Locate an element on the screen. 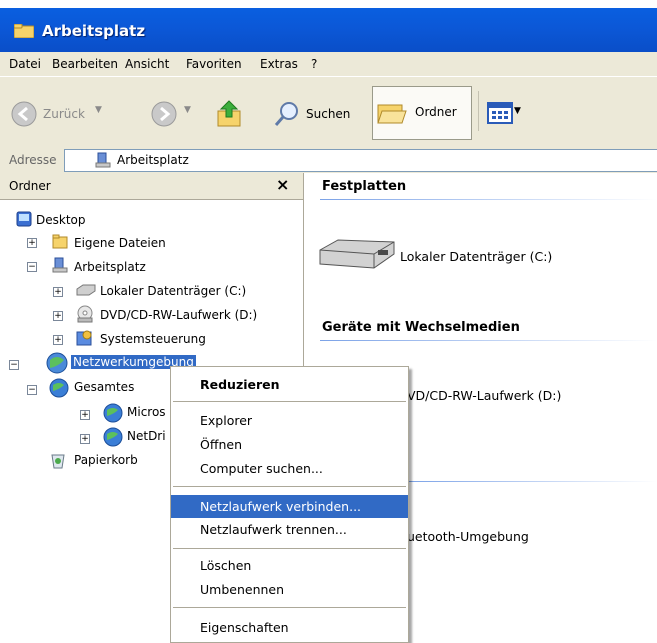  up-folder-icon is located at coordinates (230, 113).